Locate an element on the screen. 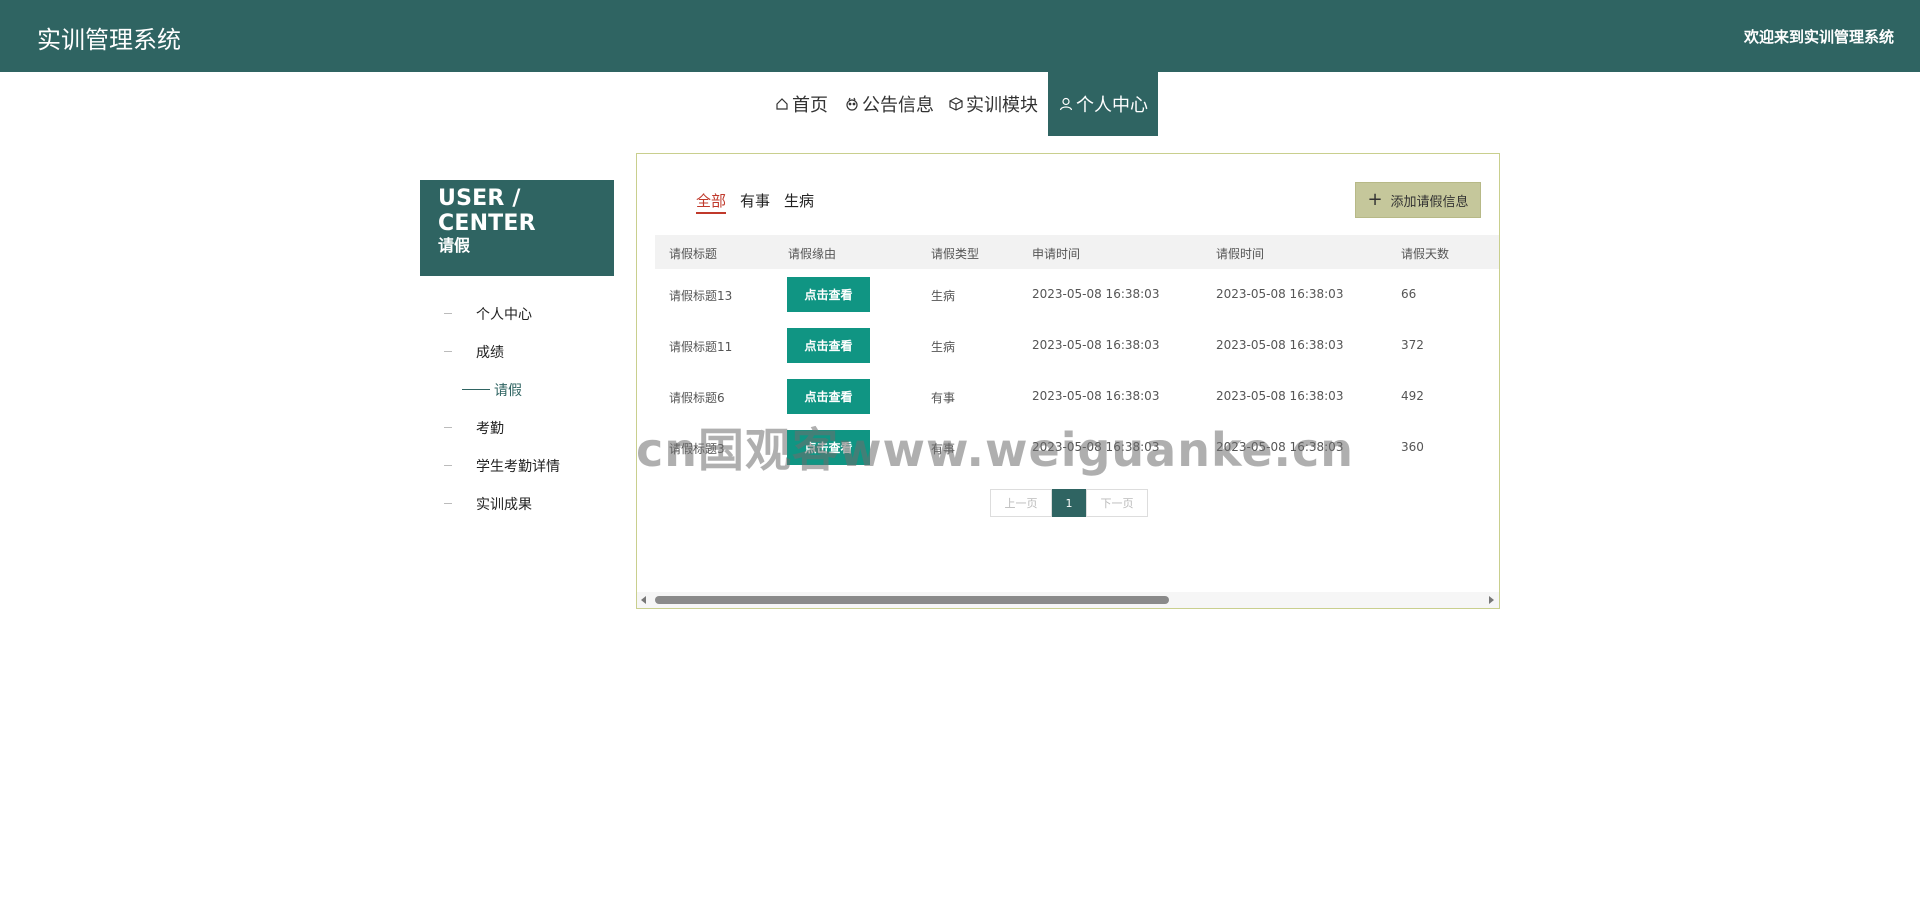  nav-item-label: 公告信息 is located at coordinates (898, 105).